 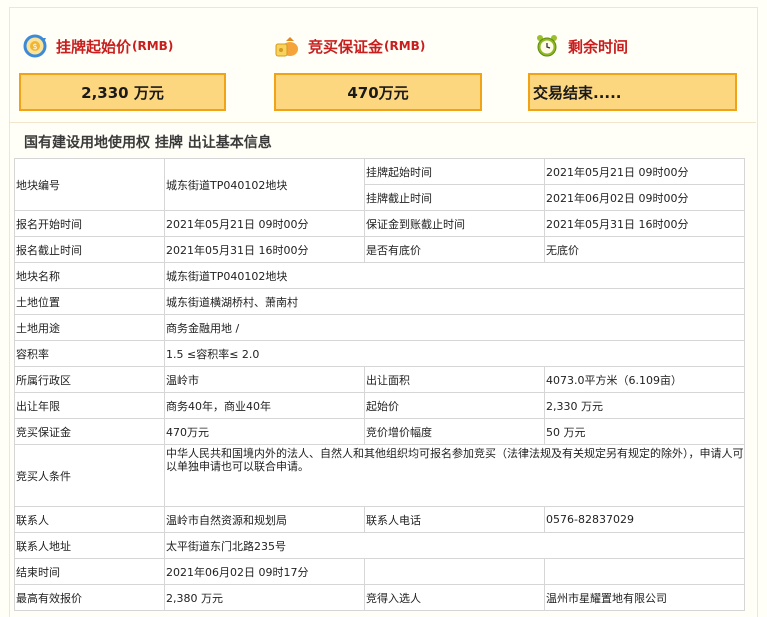 What do you see at coordinates (454, 519) in the screenshot?
I see `phone-label: 联系人电话` at bounding box center [454, 519].